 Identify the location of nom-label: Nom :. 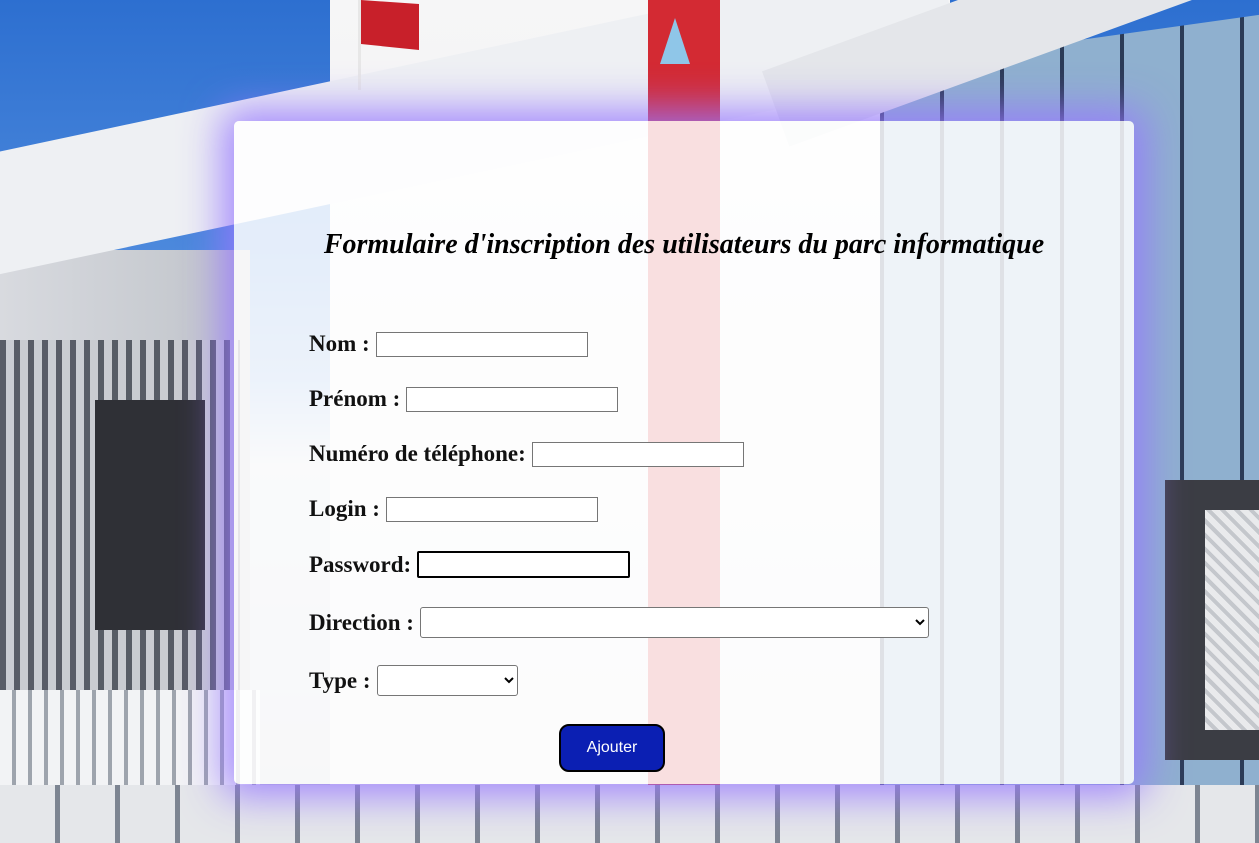
(339, 343).